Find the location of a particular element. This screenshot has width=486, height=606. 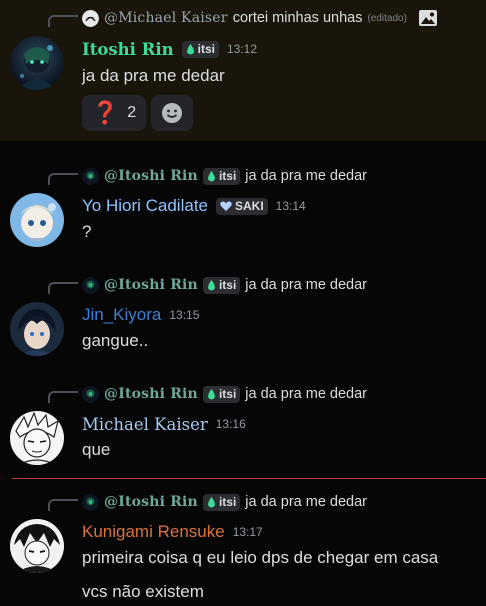

timestamp: 13:17 is located at coordinates (247, 532).